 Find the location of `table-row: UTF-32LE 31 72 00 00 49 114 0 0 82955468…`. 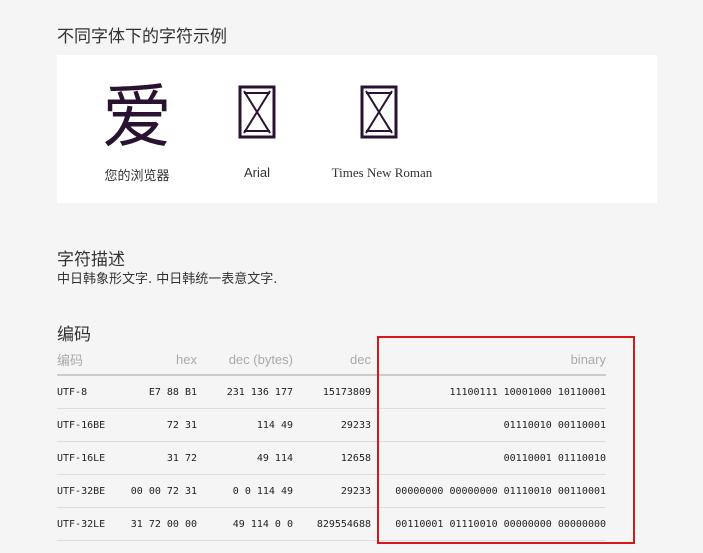

table-row: UTF-32LE 31 72 00 00 49 114 0 0 82955468… is located at coordinates (331, 524).